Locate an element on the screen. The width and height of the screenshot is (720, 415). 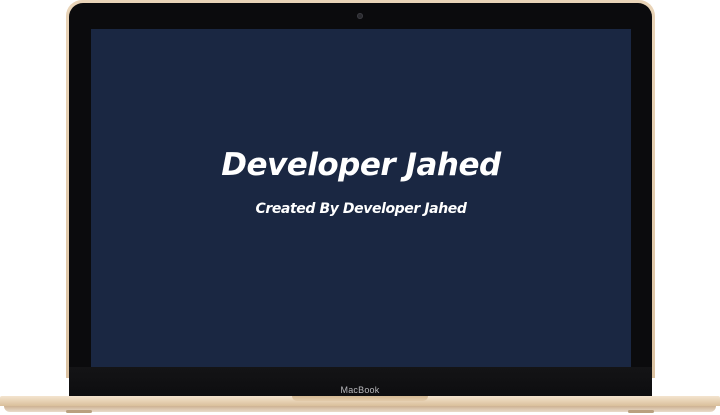
page-subtitle: Created By Developer Jahed is located at coordinates (361, 209).